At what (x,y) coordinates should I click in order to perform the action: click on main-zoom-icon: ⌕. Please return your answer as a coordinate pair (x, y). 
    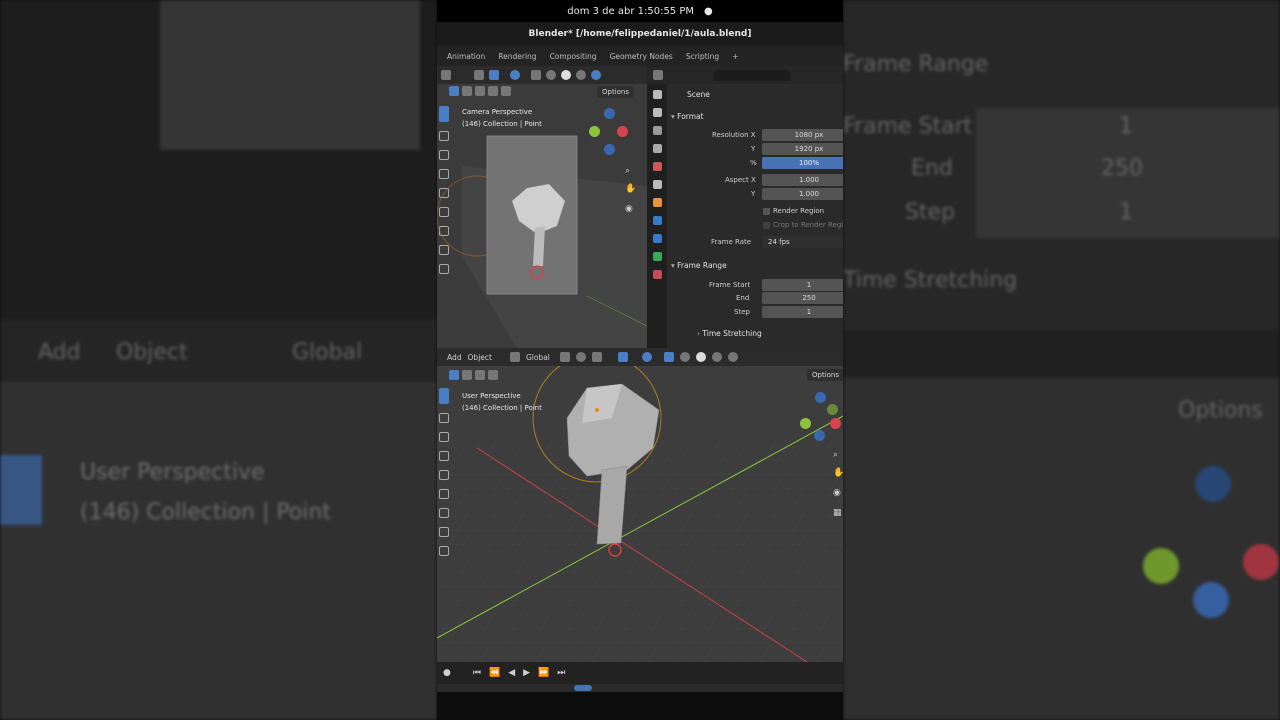
    Looking at the image, I should click on (835, 455).